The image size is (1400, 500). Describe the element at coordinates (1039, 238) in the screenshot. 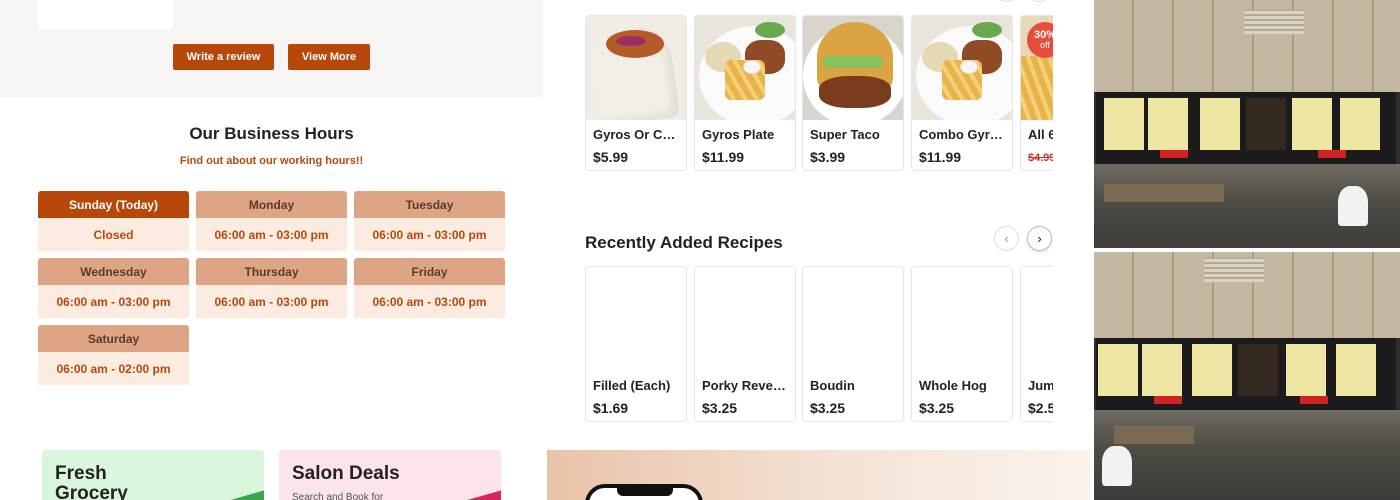

I see `recipes-next-button: ›` at that location.